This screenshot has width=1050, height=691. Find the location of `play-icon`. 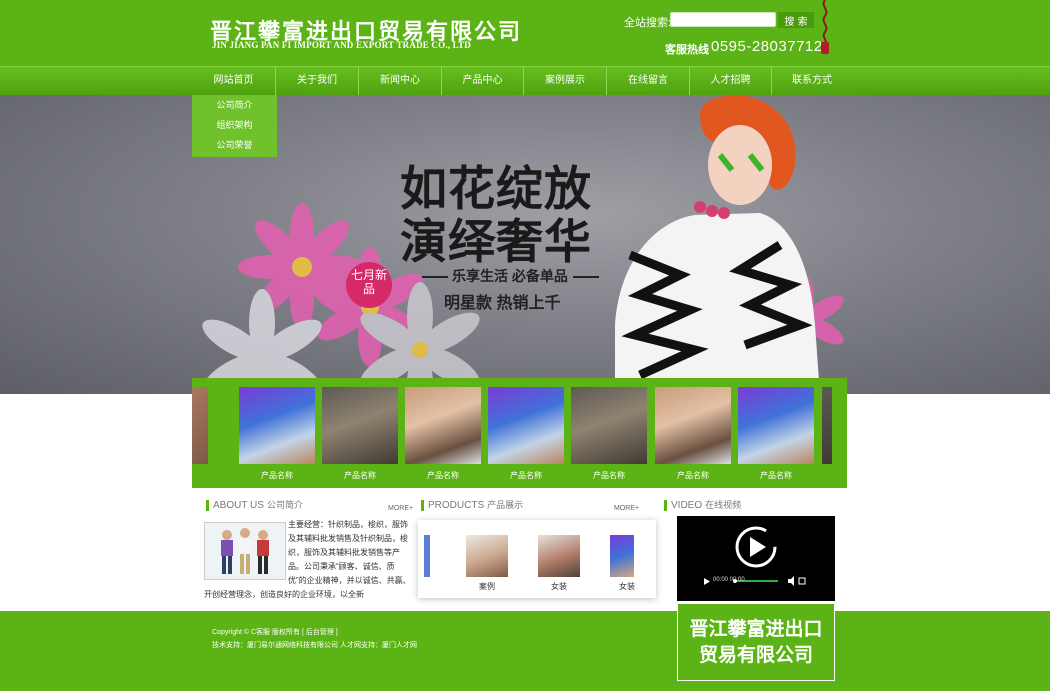

play-icon is located at coordinates (756, 558).